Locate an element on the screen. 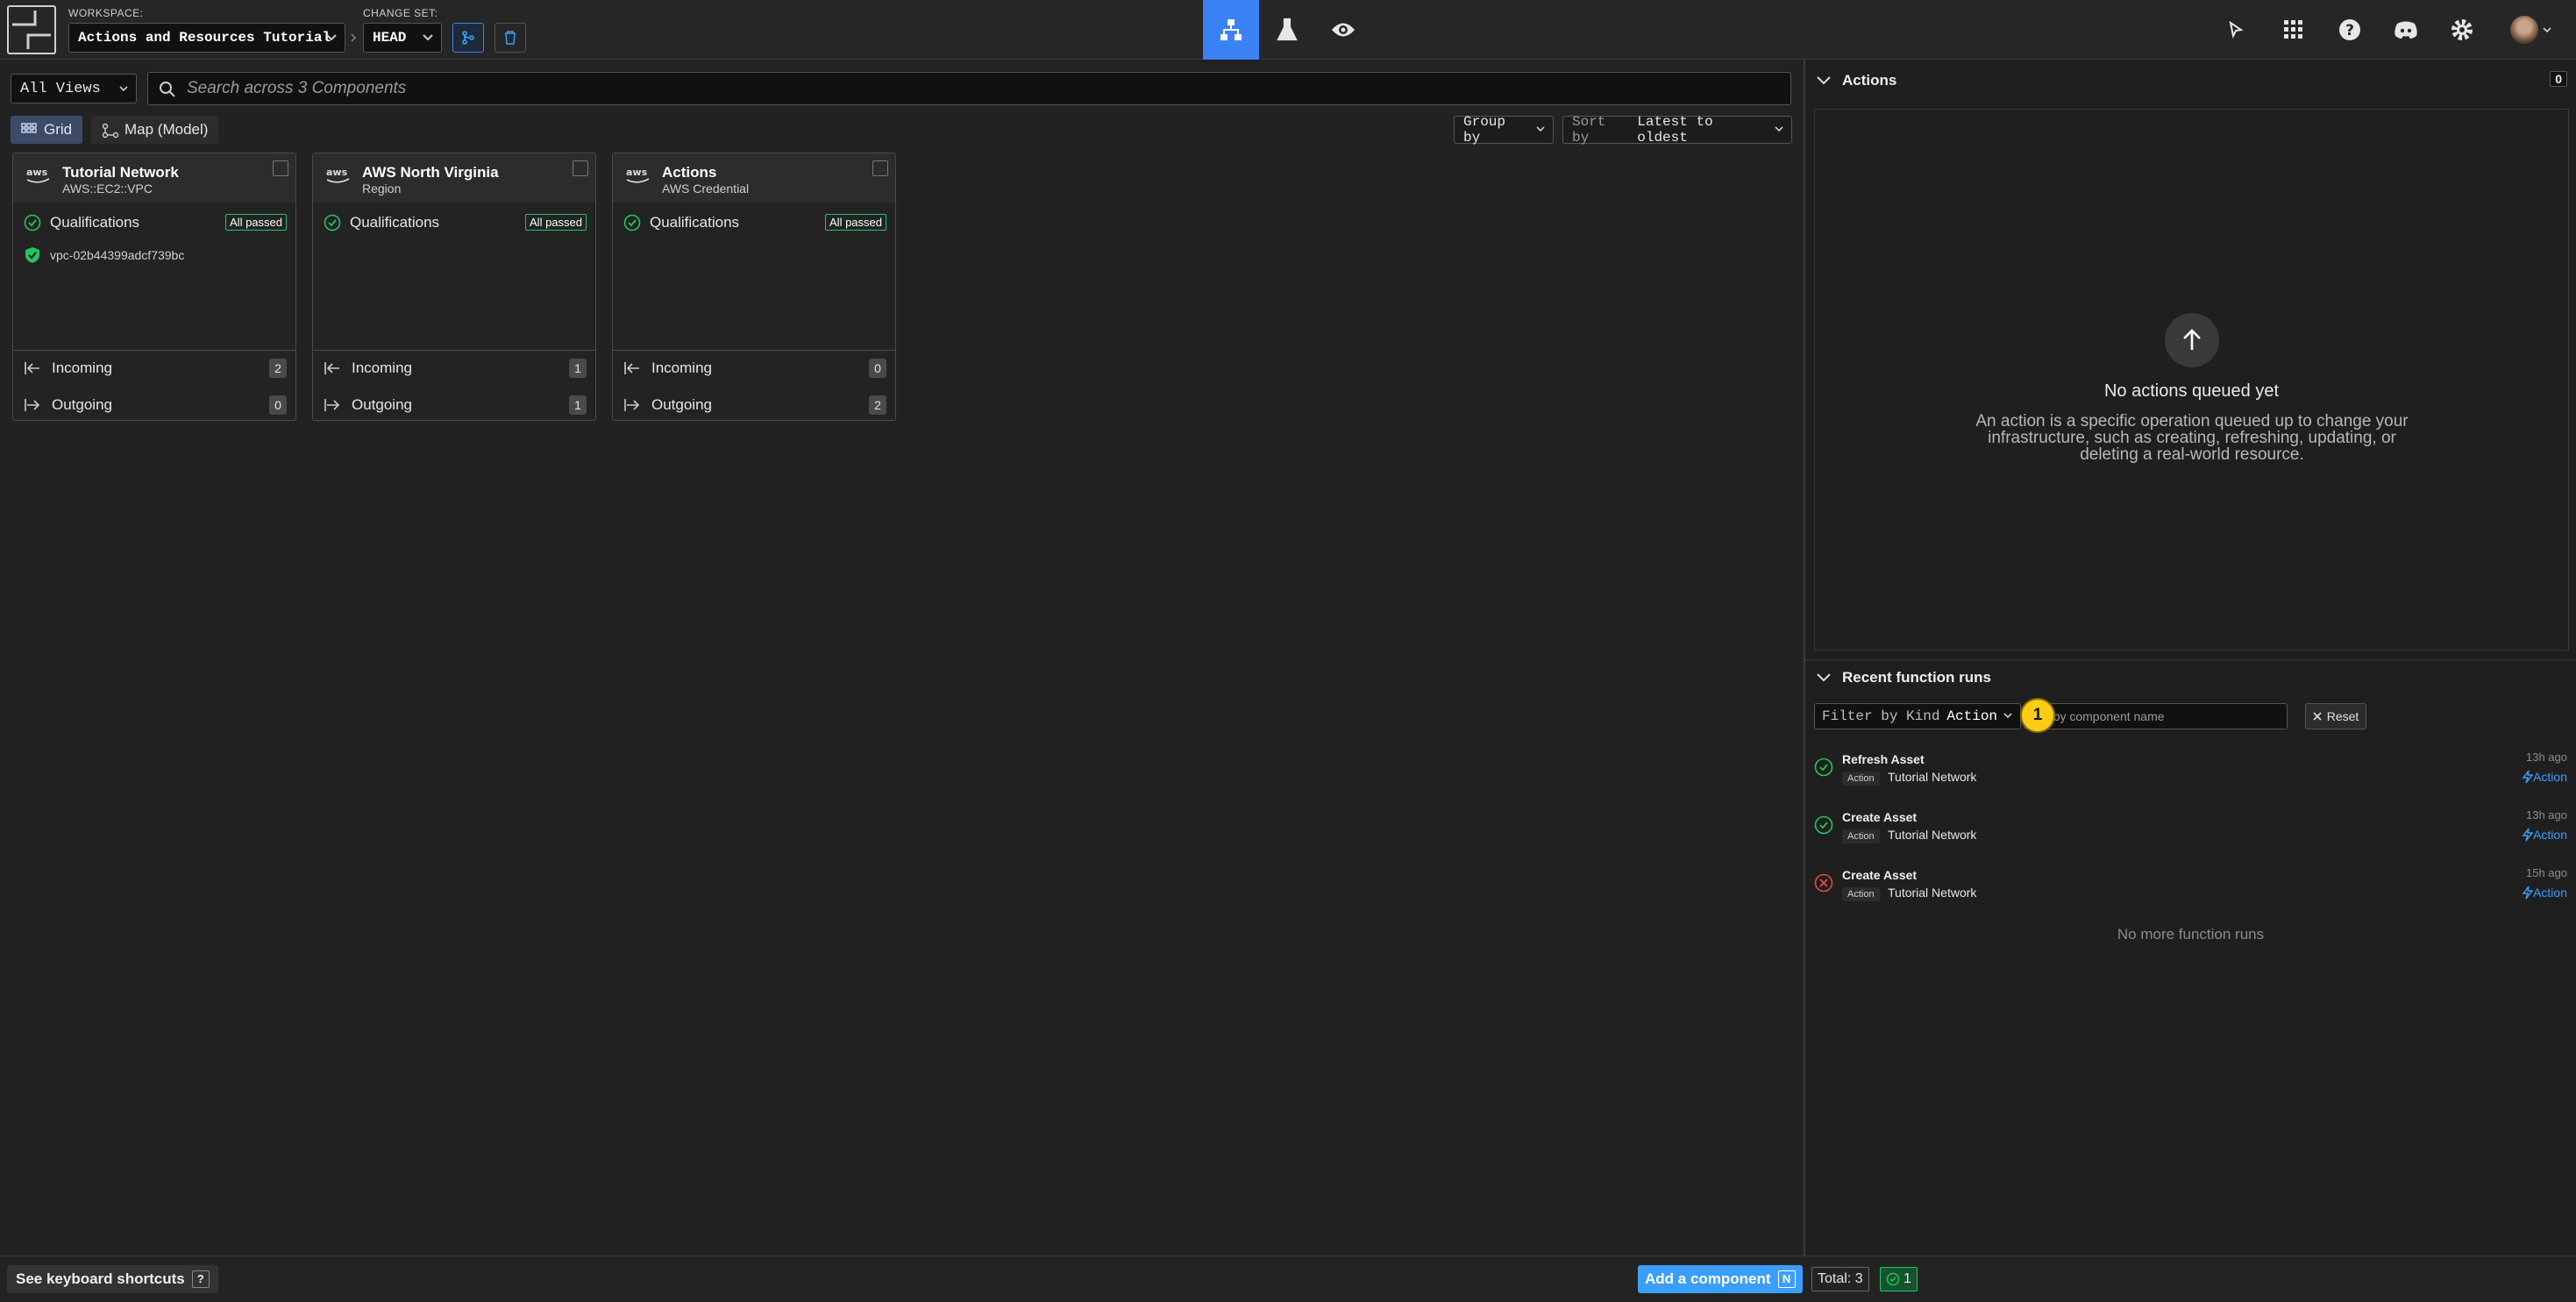 Image resolution: width=2576 pixels, height=1302 pixels. total-count: Total: 3 is located at coordinates (1840, 1279).